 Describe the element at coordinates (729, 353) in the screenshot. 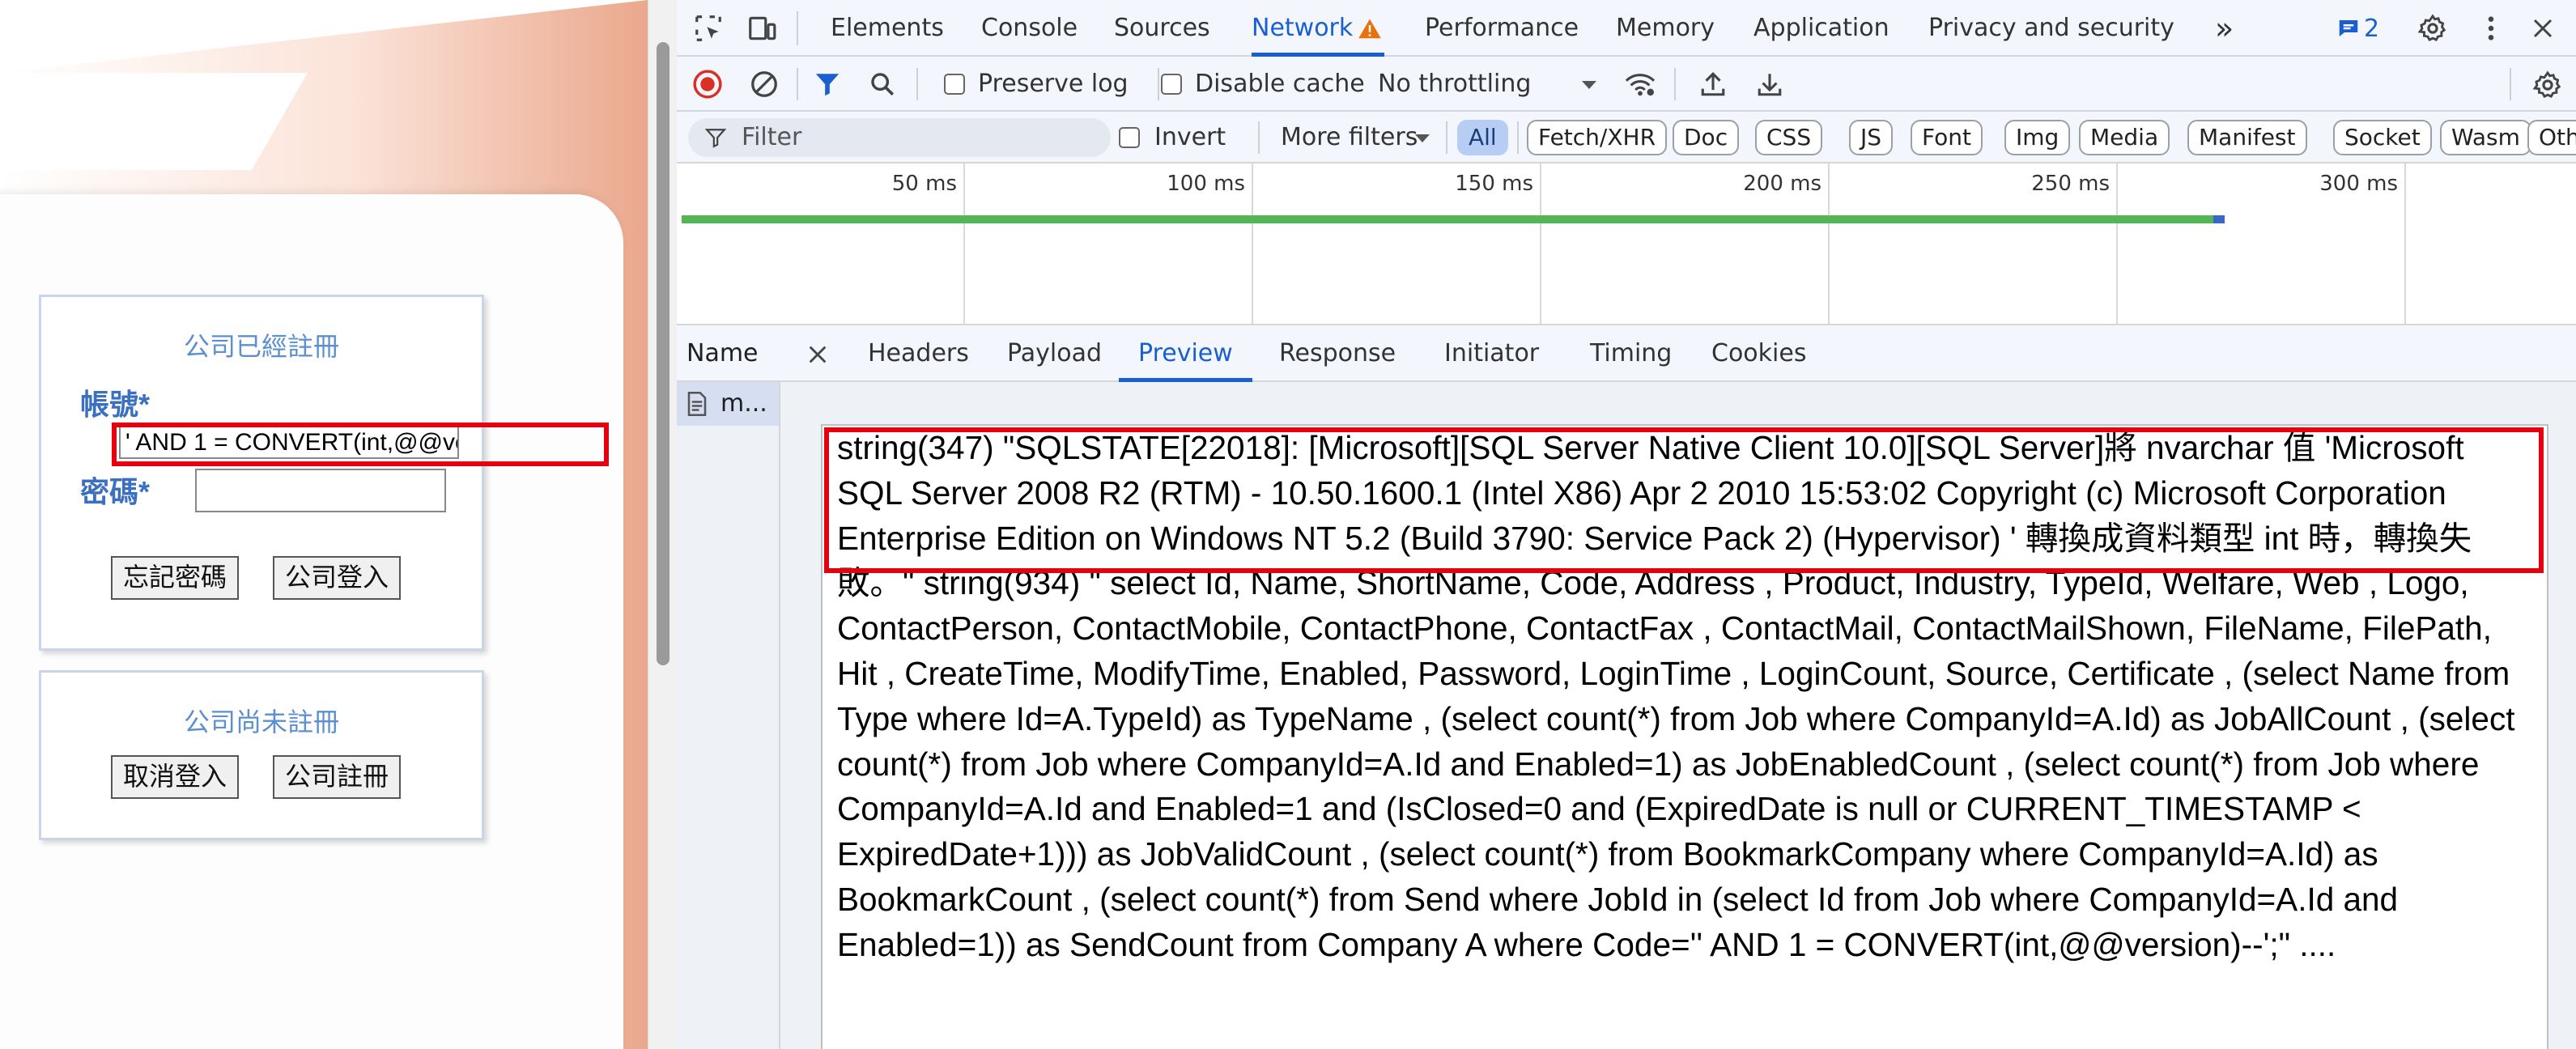

I see `name-column-header: Name` at that location.